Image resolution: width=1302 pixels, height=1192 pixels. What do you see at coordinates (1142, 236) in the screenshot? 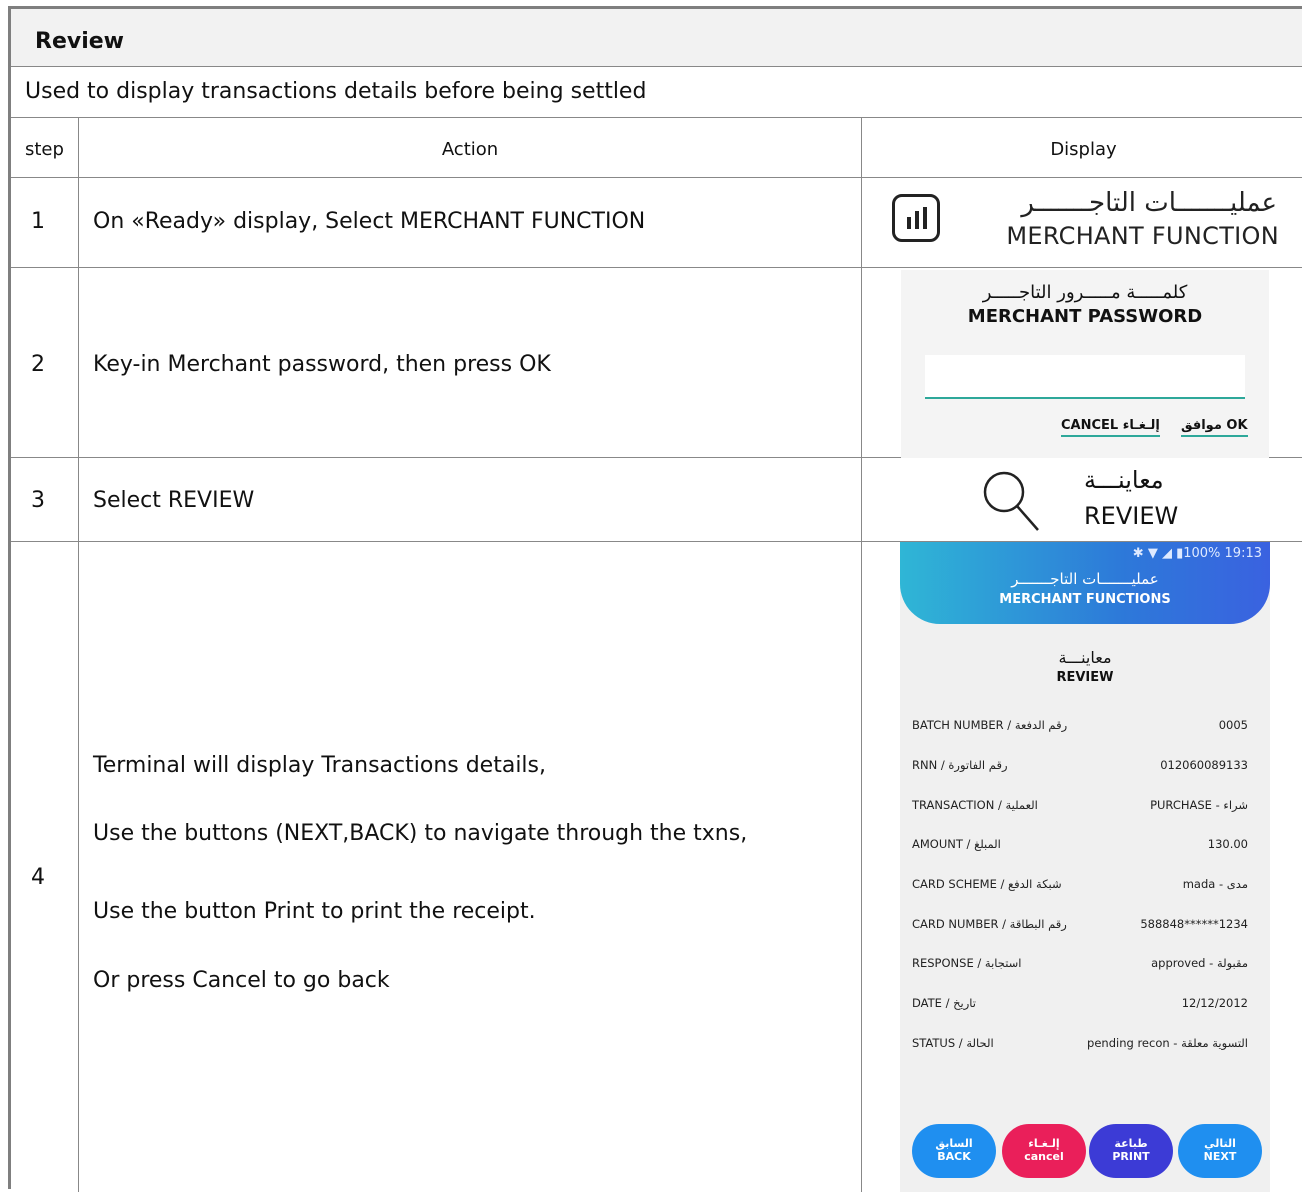
I see `merchant-function-label: MERCHANT FUNCTION` at bounding box center [1142, 236].